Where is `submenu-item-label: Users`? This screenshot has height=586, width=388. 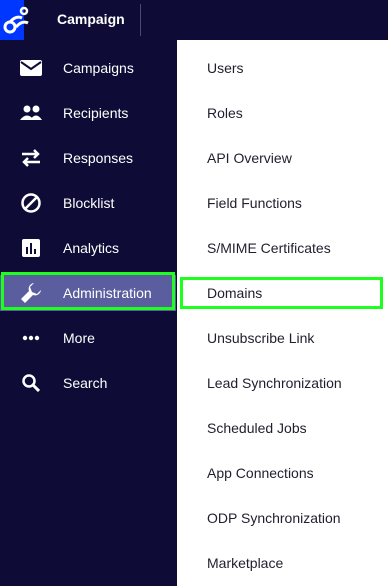 submenu-item-label: Users is located at coordinates (225, 68).